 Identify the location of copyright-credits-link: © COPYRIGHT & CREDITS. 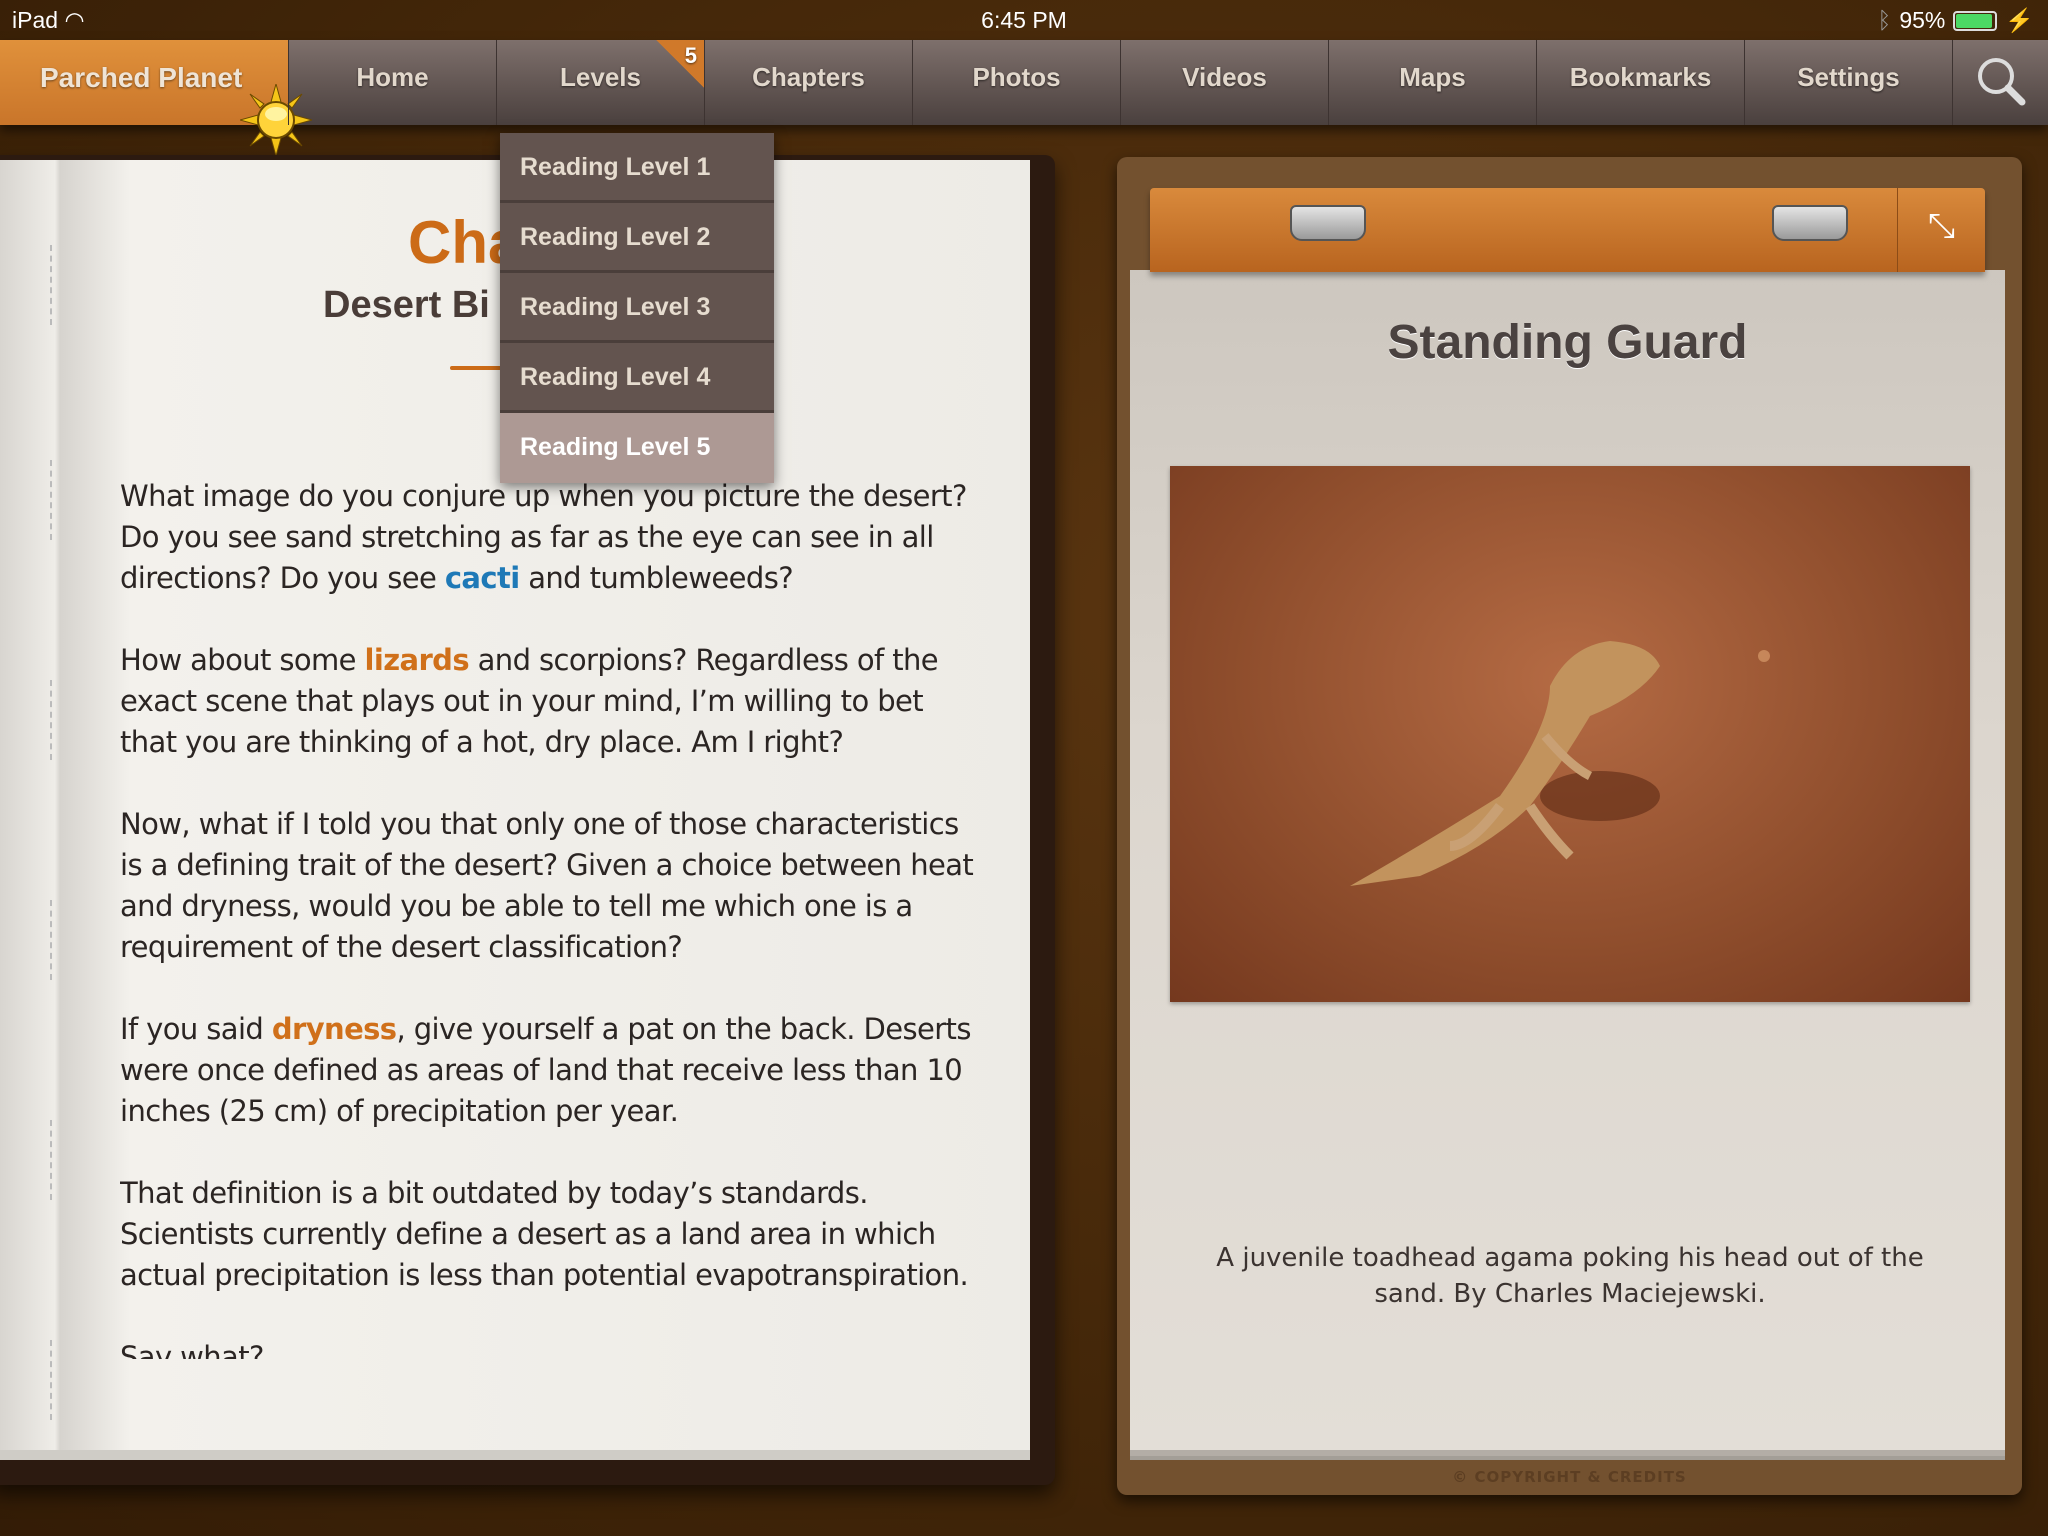
(1569, 1477).